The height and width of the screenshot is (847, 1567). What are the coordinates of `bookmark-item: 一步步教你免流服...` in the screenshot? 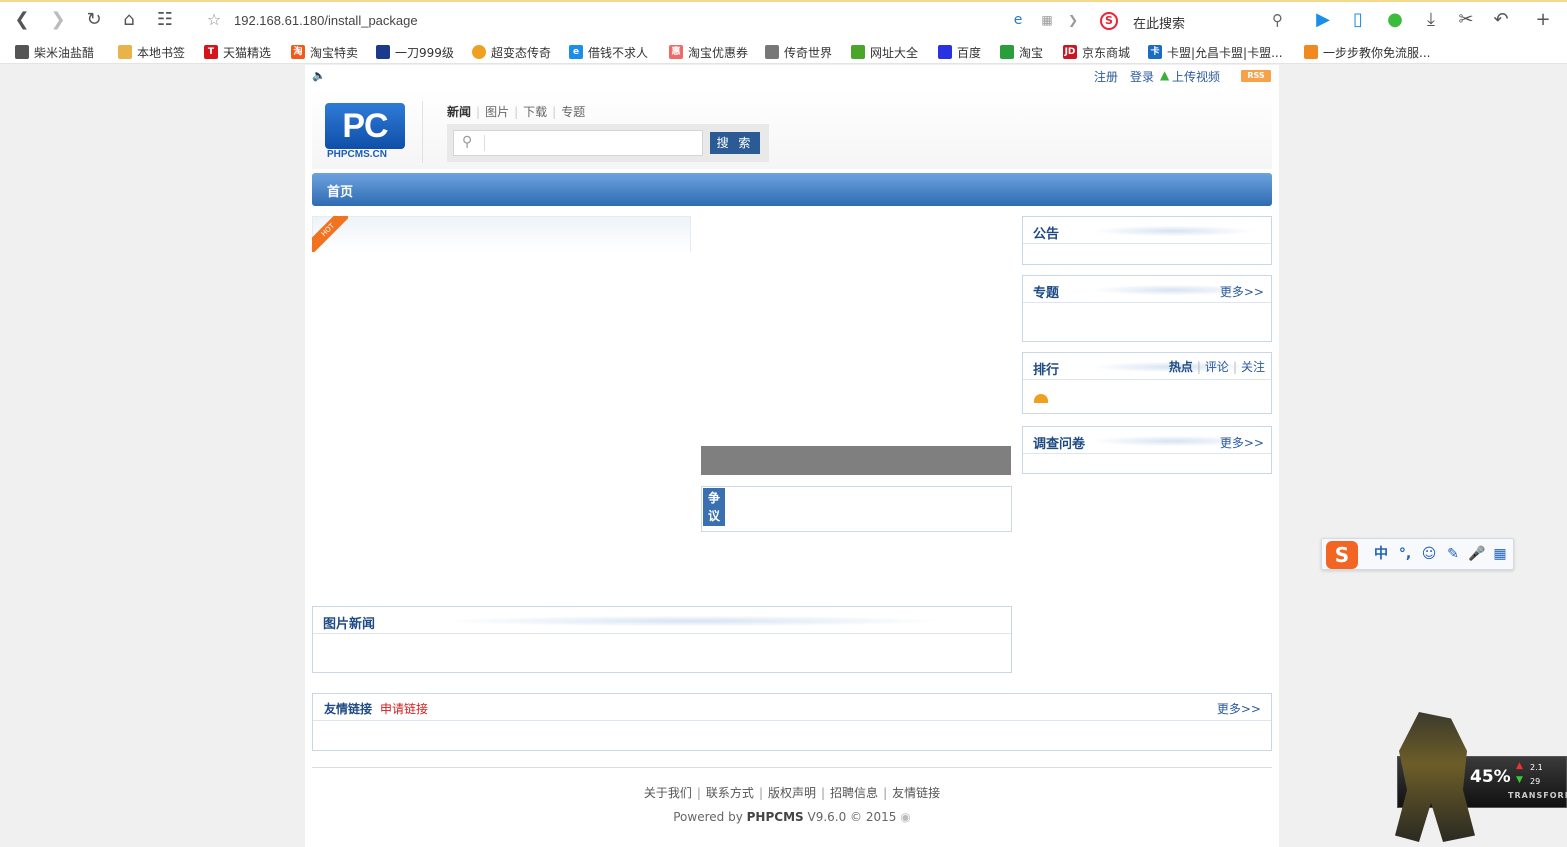 It's located at (1367, 52).